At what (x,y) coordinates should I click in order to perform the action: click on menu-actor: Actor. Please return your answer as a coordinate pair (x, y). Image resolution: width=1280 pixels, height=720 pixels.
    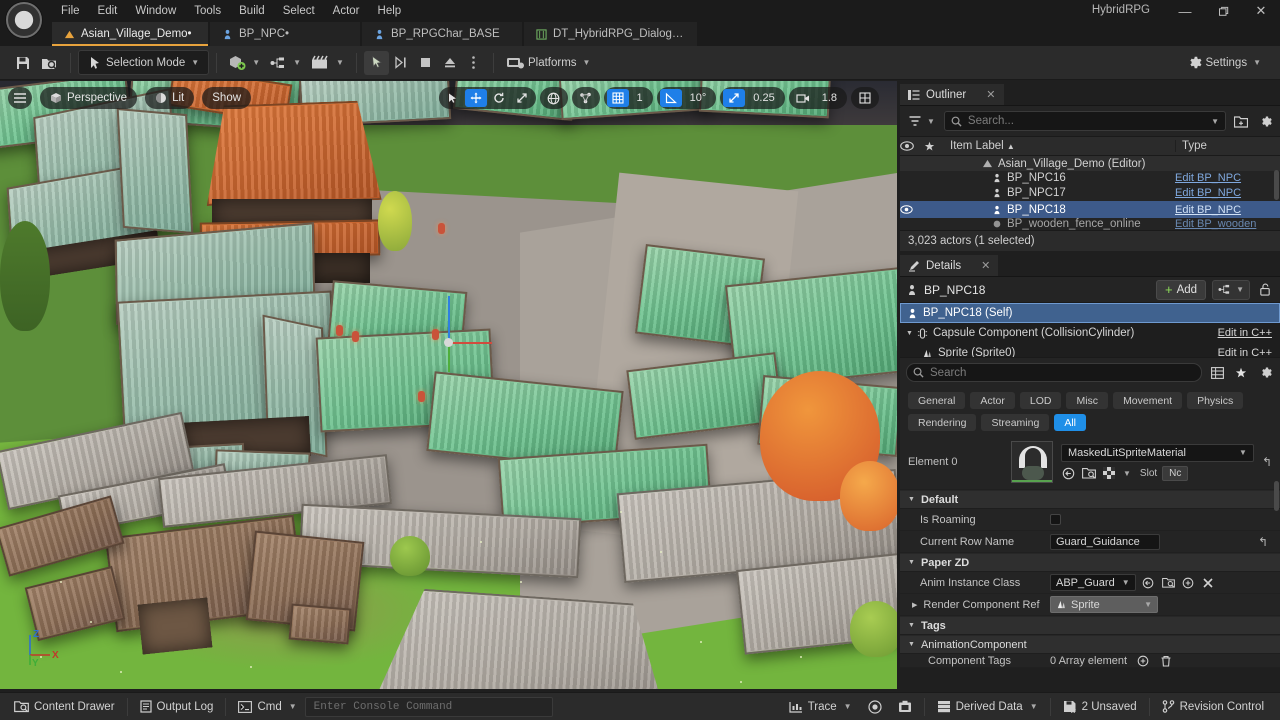
    Looking at the image, I should click on (346, 11).